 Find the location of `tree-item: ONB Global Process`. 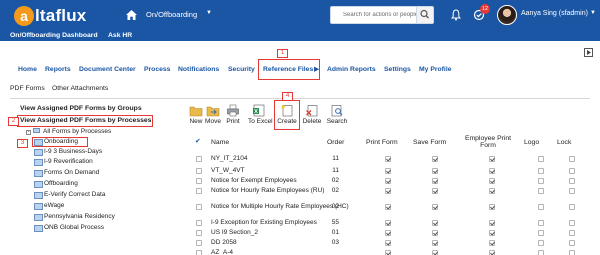

tree-item: ONB Global Process is located at coordinates (69, 228).